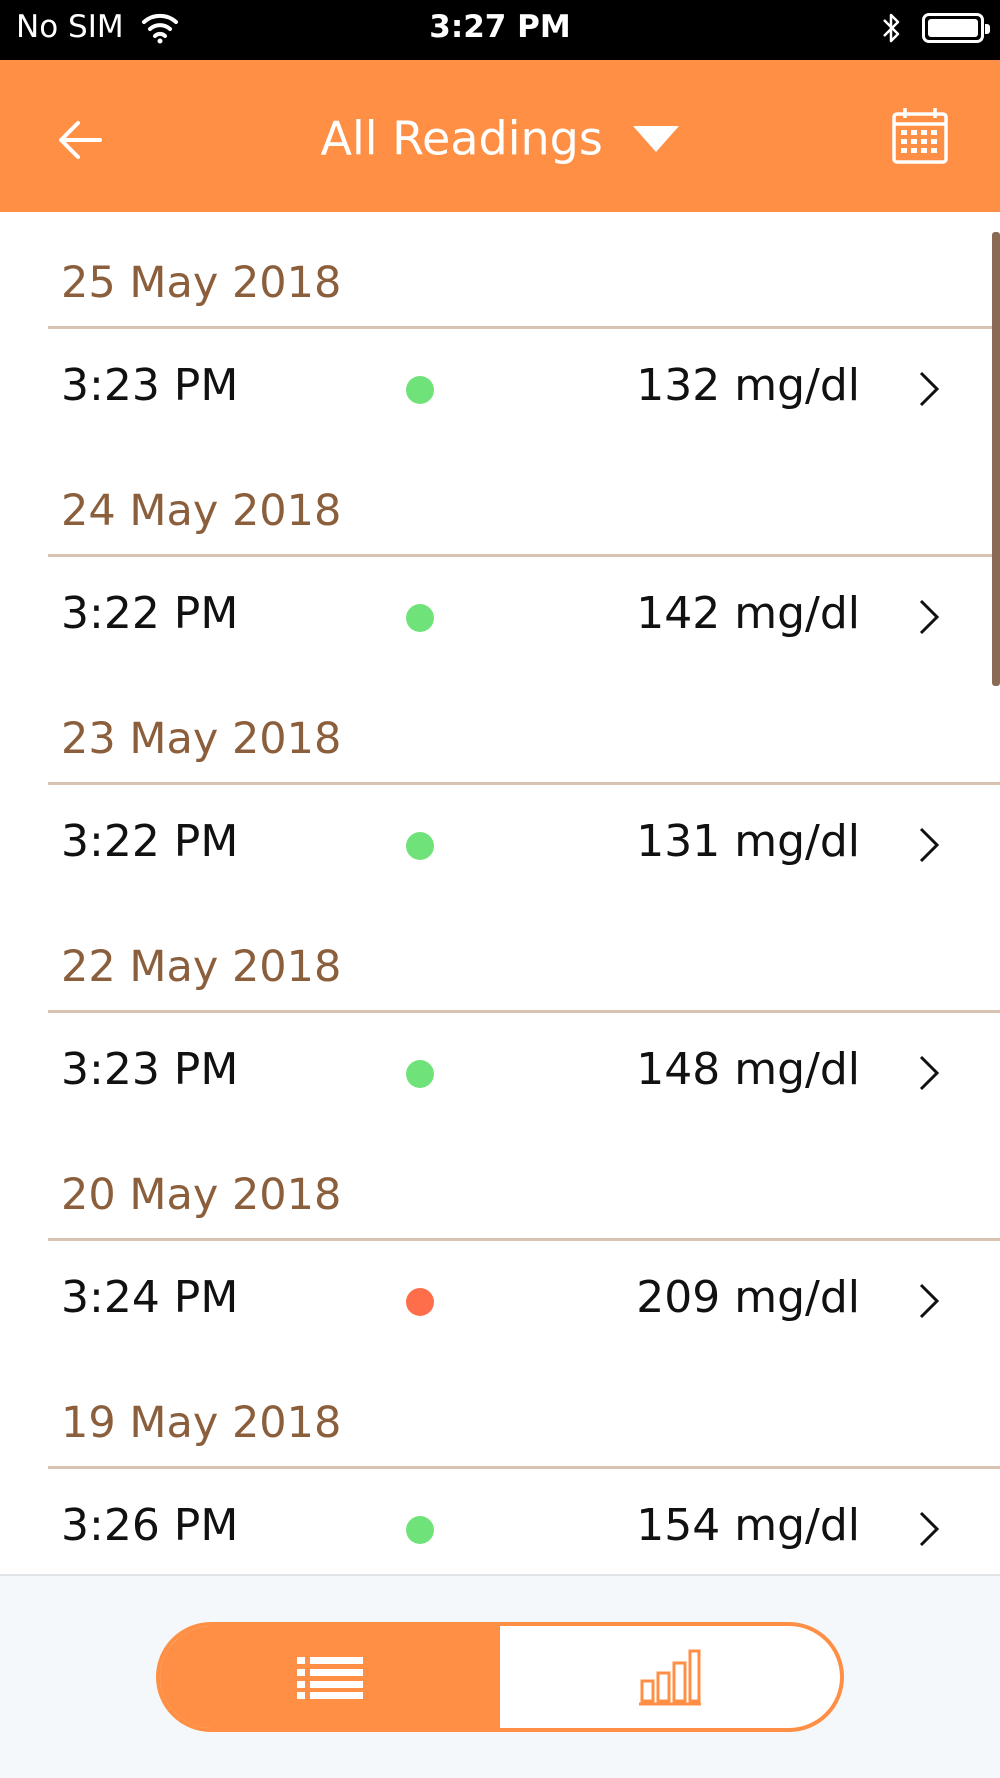 This screenshot has width=1000, height=1778. I want to click on reading-section: 20 May 2018 3:24 PM 209 mg/dl, so click(500, 1238).